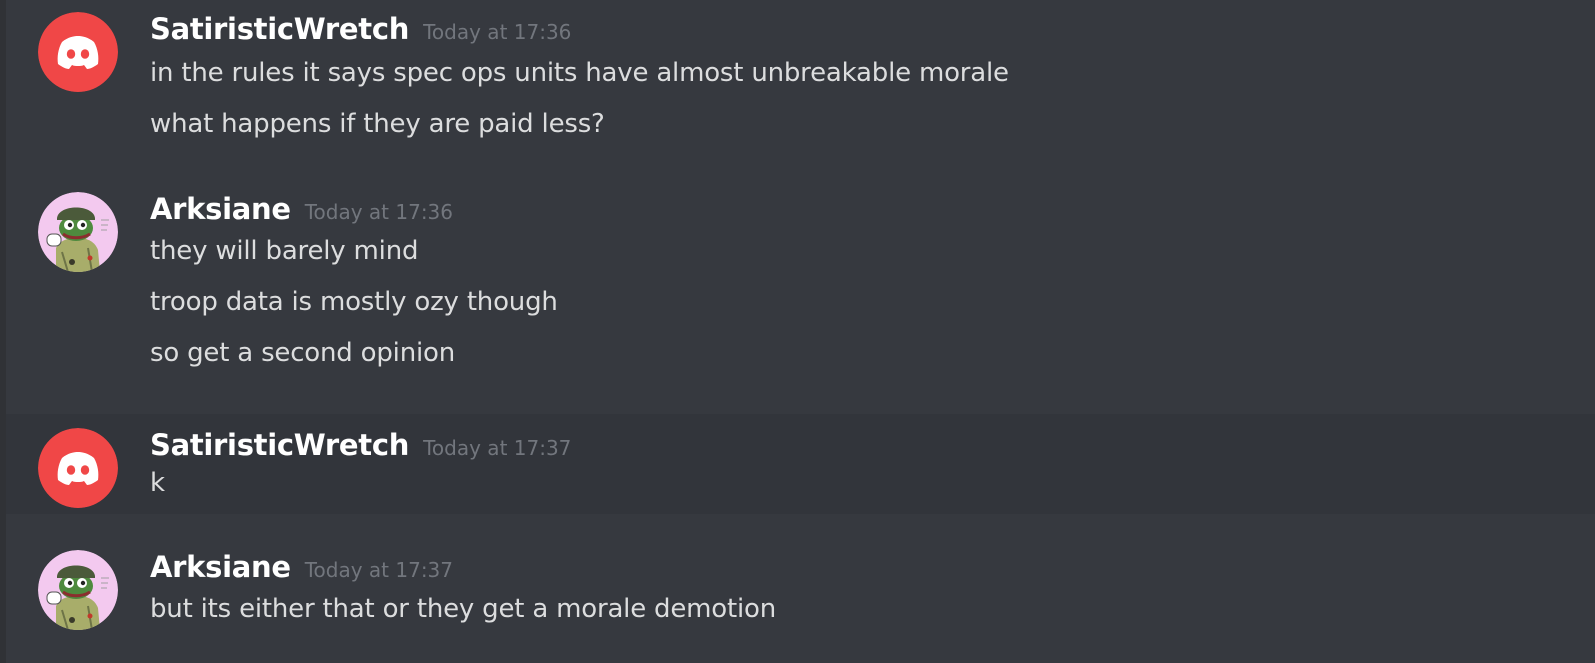 The height and width of the screenshot is (663, 1595). I want to click on message-author: SatiristicWretch Today at 17:37, so click(360, 445).